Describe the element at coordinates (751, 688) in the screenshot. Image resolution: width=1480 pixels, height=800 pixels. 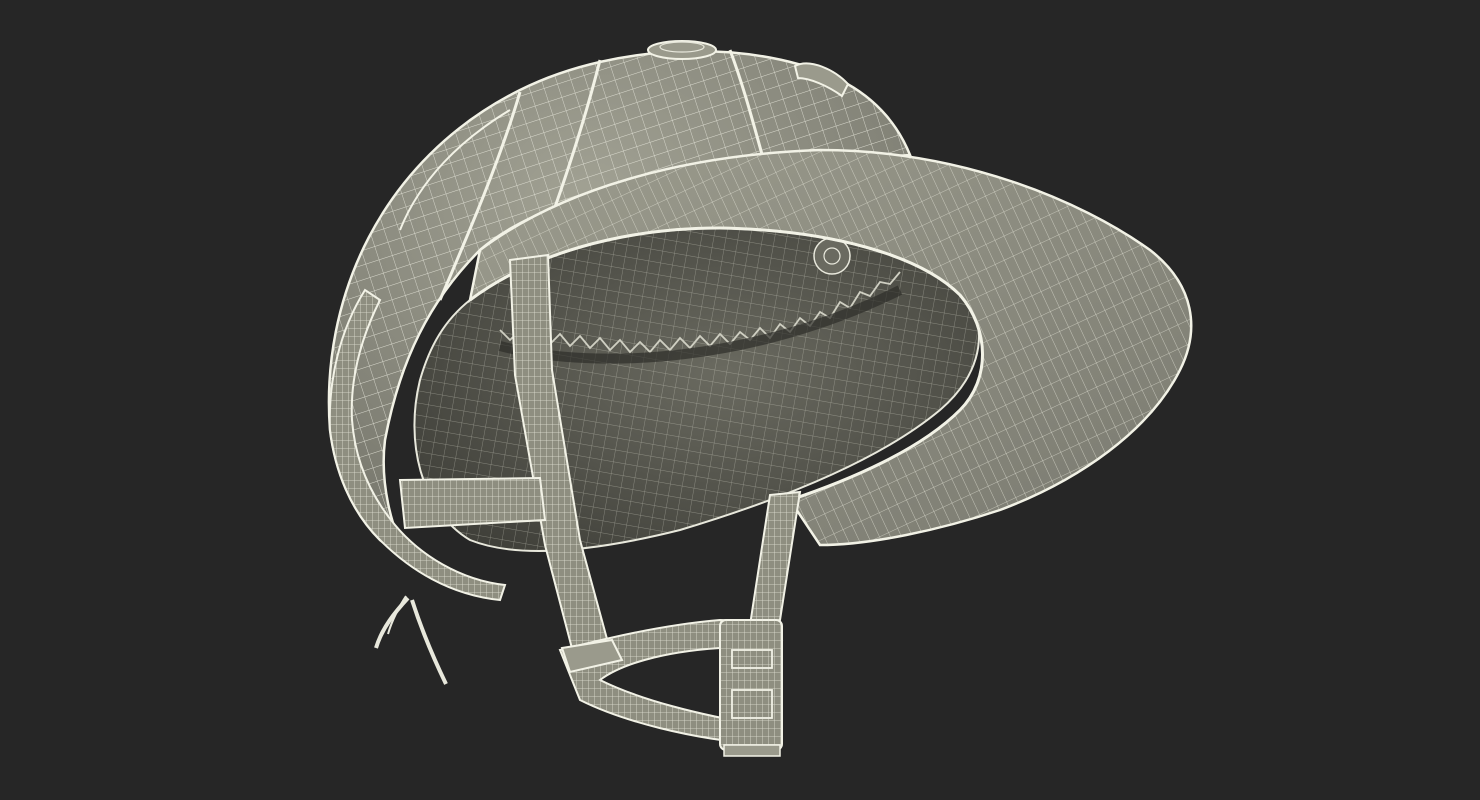
I see `strap-buckle` at that location.